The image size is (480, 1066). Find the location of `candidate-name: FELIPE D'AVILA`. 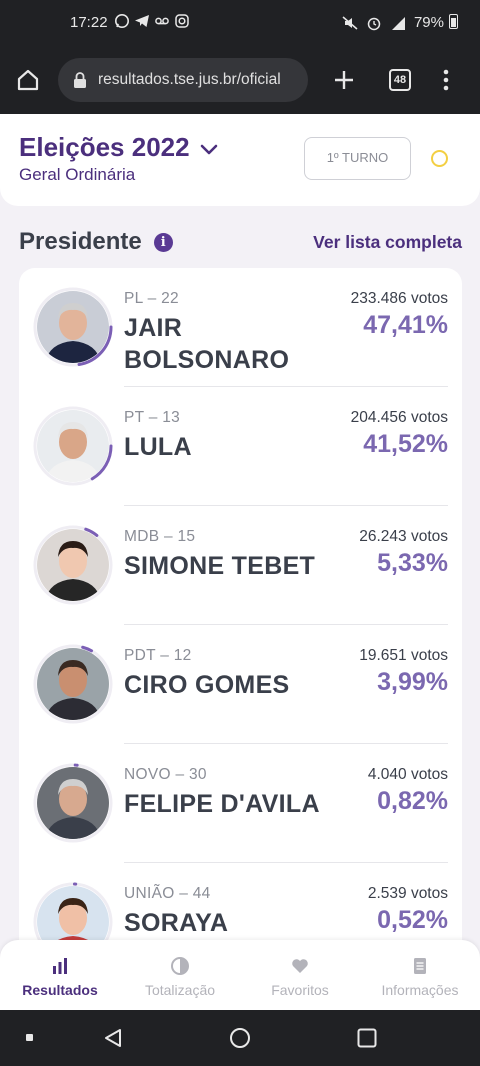

candidate-name: FELIPE D'AVILA is located at coordinates (222, 804).